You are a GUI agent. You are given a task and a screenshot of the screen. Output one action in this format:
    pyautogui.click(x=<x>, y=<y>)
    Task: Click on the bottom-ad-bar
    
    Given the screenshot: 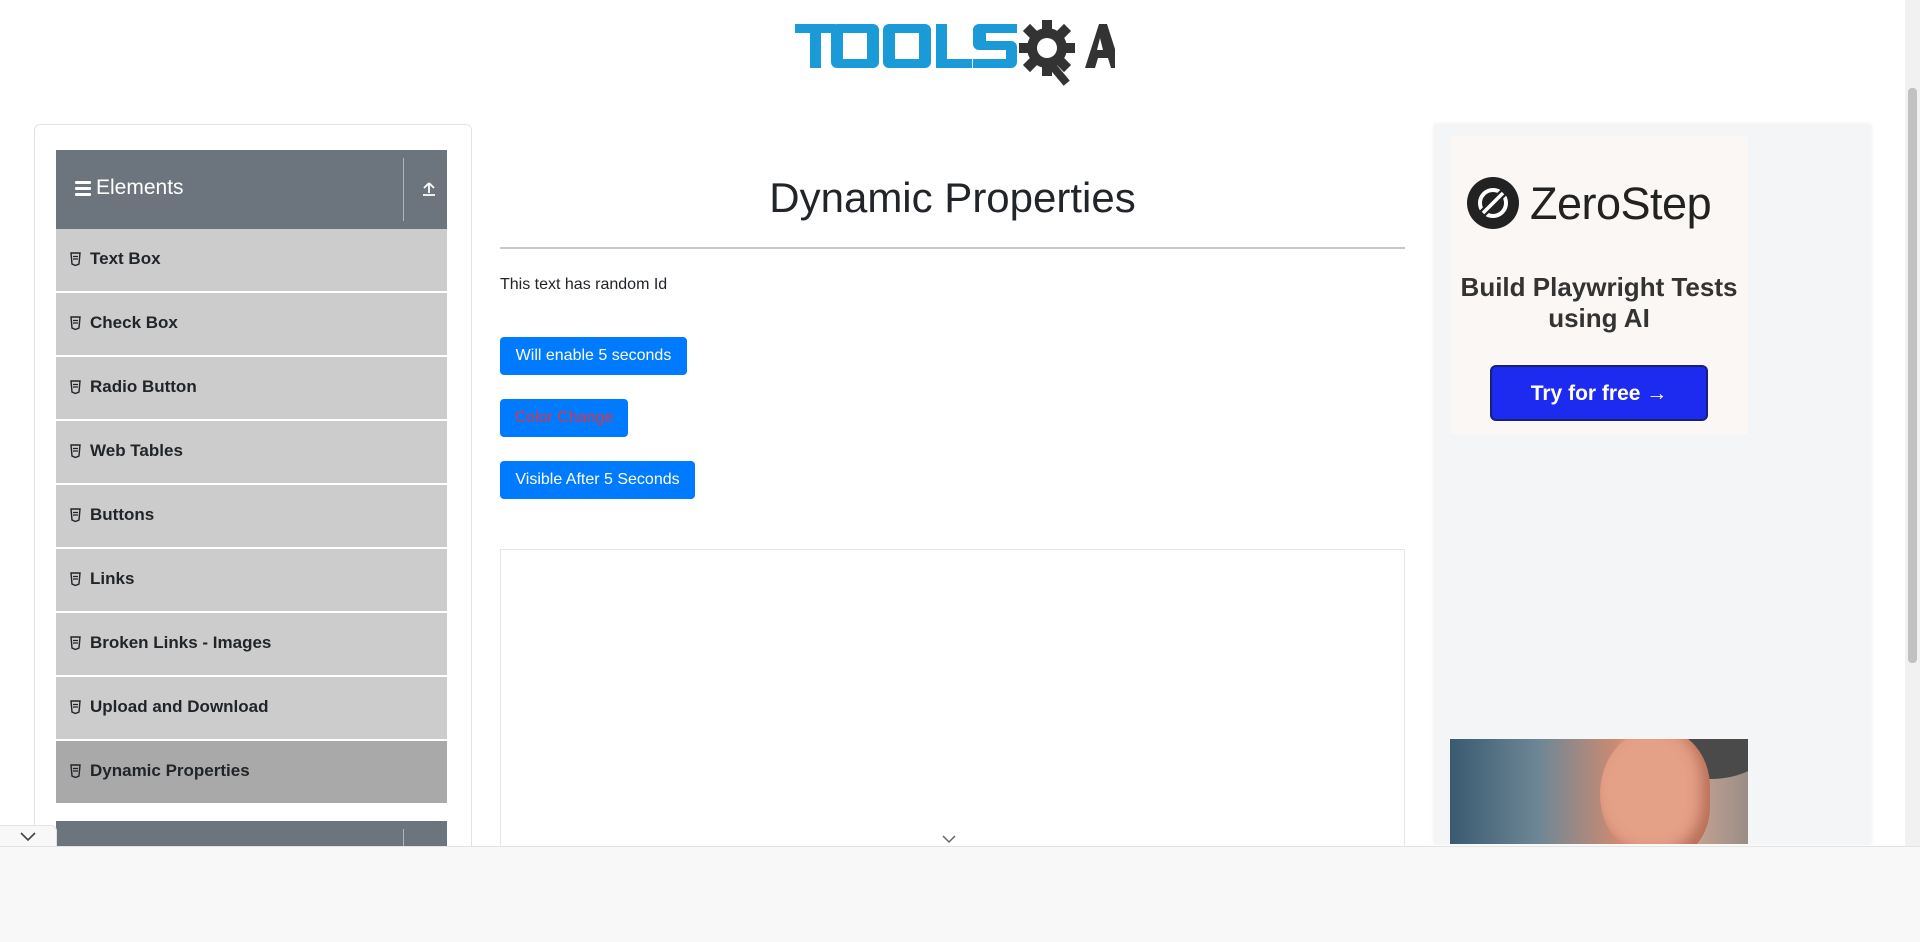 What is the action you would take?
    pyautogui.click(x=960, y=894)
    